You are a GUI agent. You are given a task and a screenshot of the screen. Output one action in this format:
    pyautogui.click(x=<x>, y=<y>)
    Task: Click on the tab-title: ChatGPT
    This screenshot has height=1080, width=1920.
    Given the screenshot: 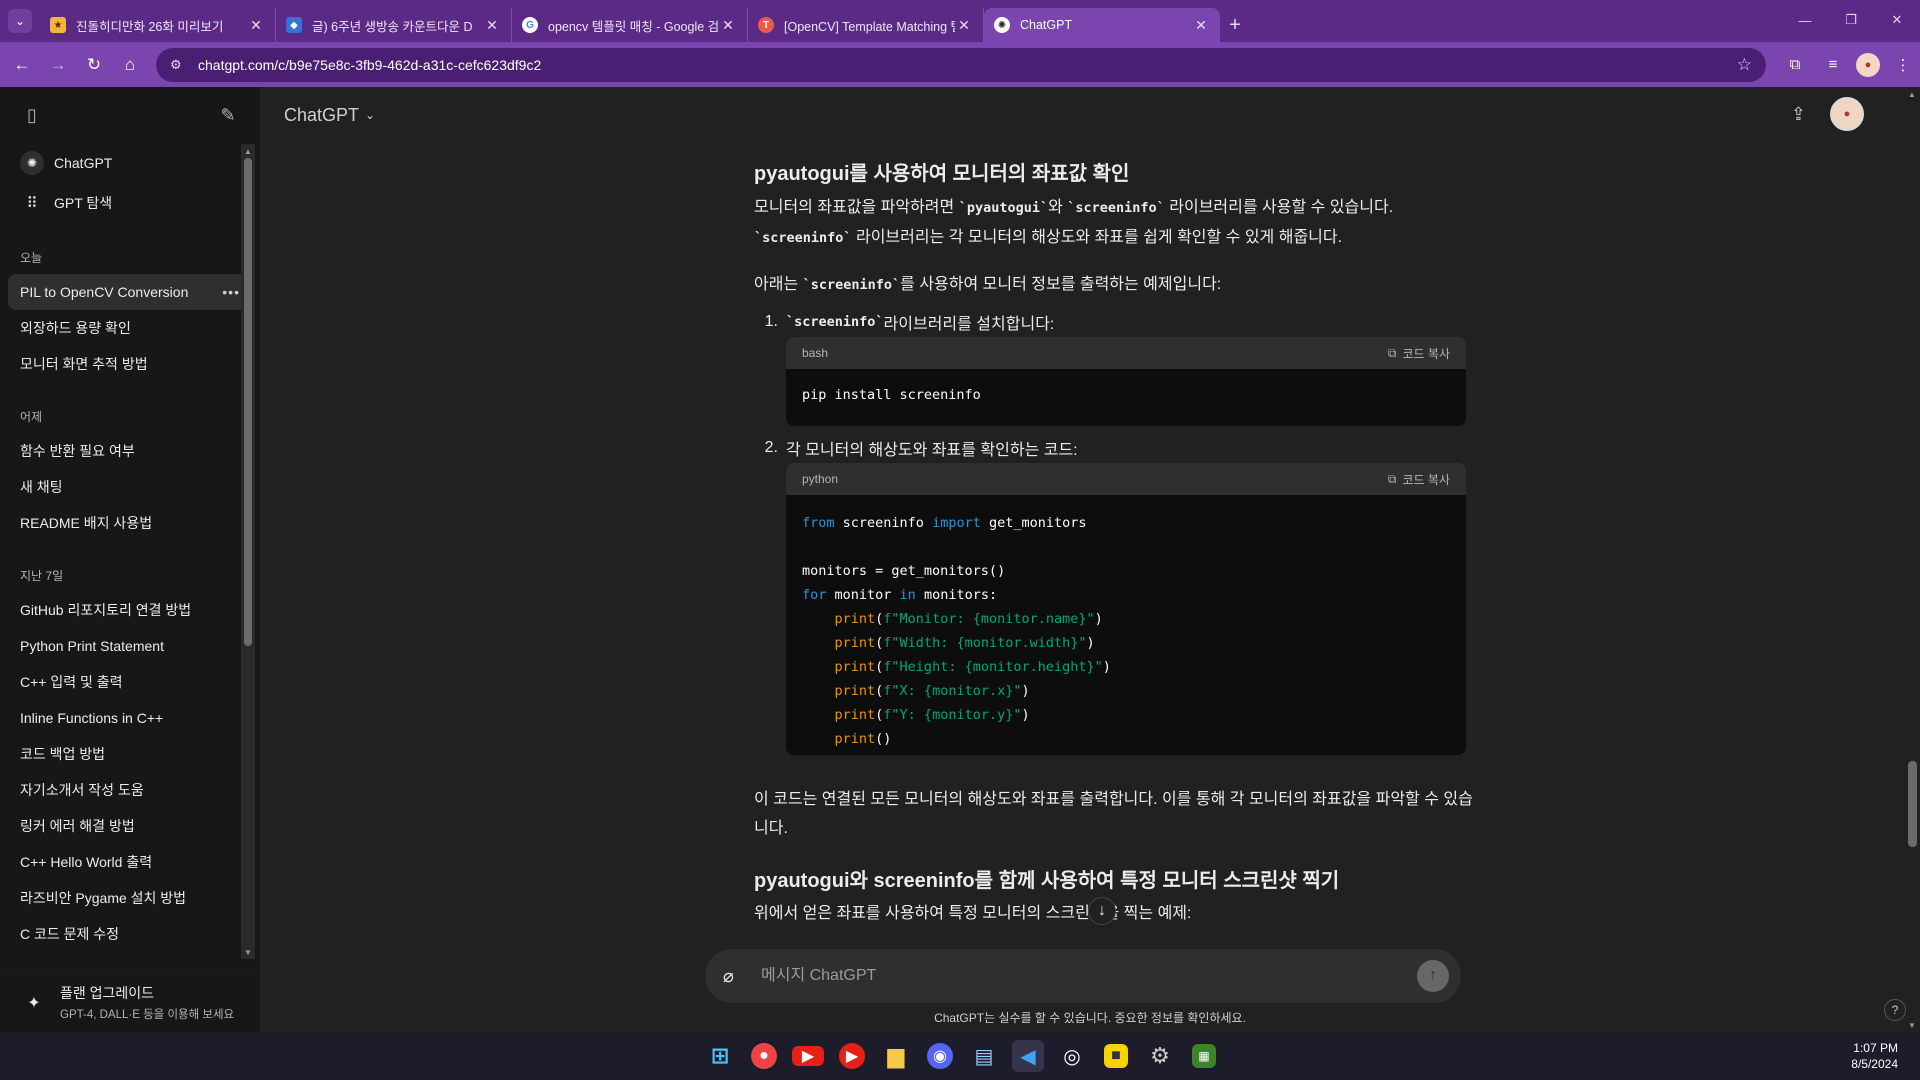 What is the action you would take?
    pyautogui.click(x=1046, y=25)
    